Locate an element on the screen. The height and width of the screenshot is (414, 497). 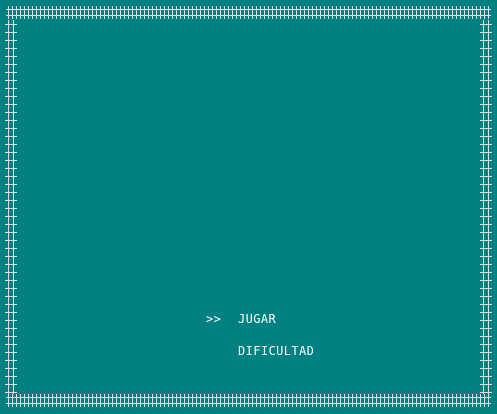
selection-cursor: >> is located at coordinates (214, 319).